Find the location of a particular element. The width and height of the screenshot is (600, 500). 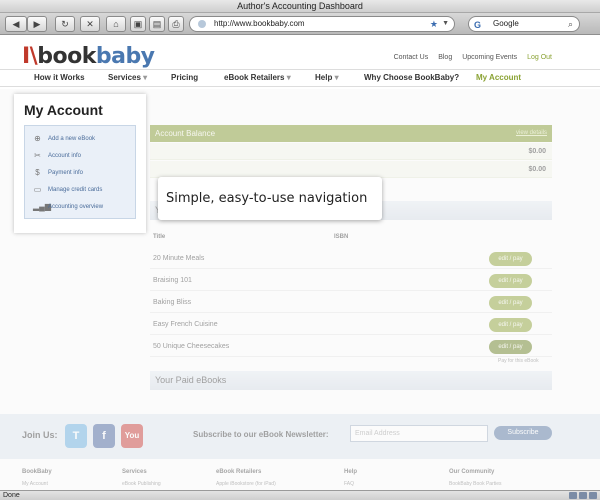

nav-how-it-works: How it Works is located at coordinates (59, 77).